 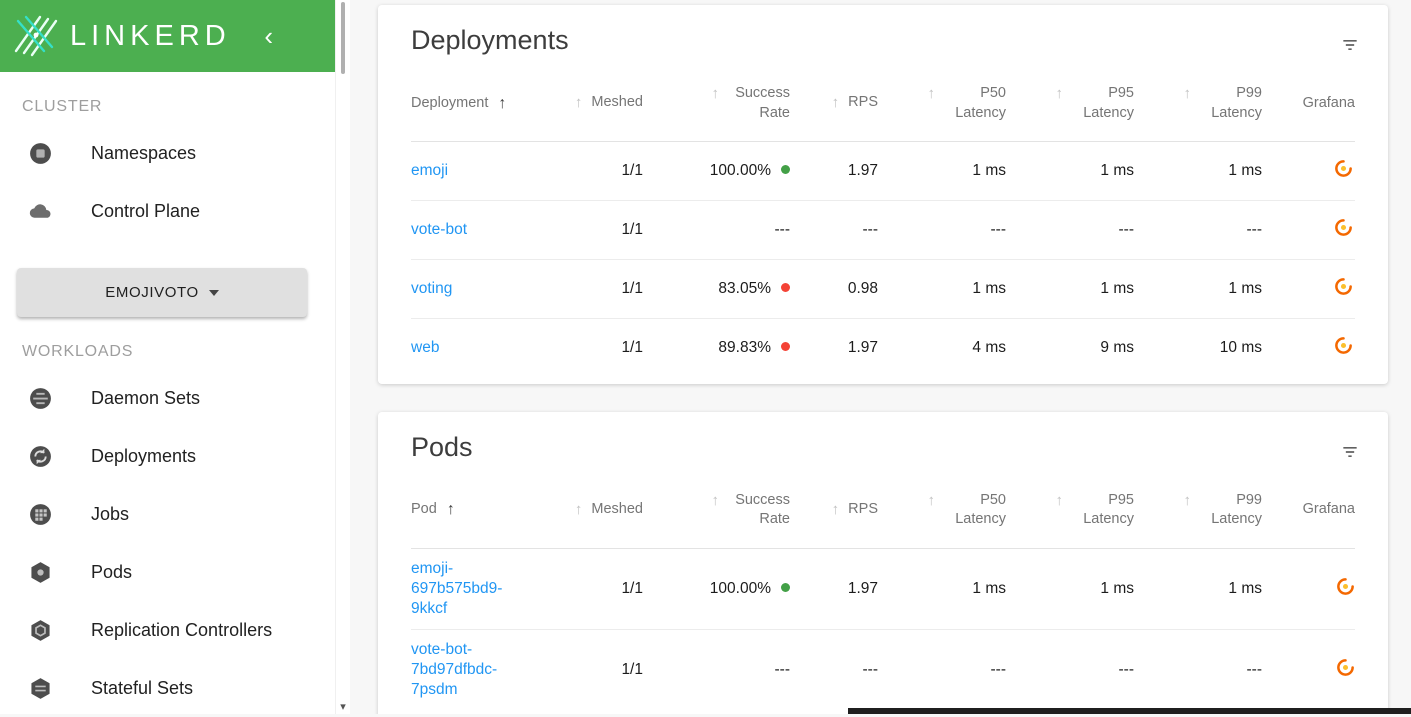 I want to click on sidebar-item-jobs: Jobs, so click(x=167, y=514).